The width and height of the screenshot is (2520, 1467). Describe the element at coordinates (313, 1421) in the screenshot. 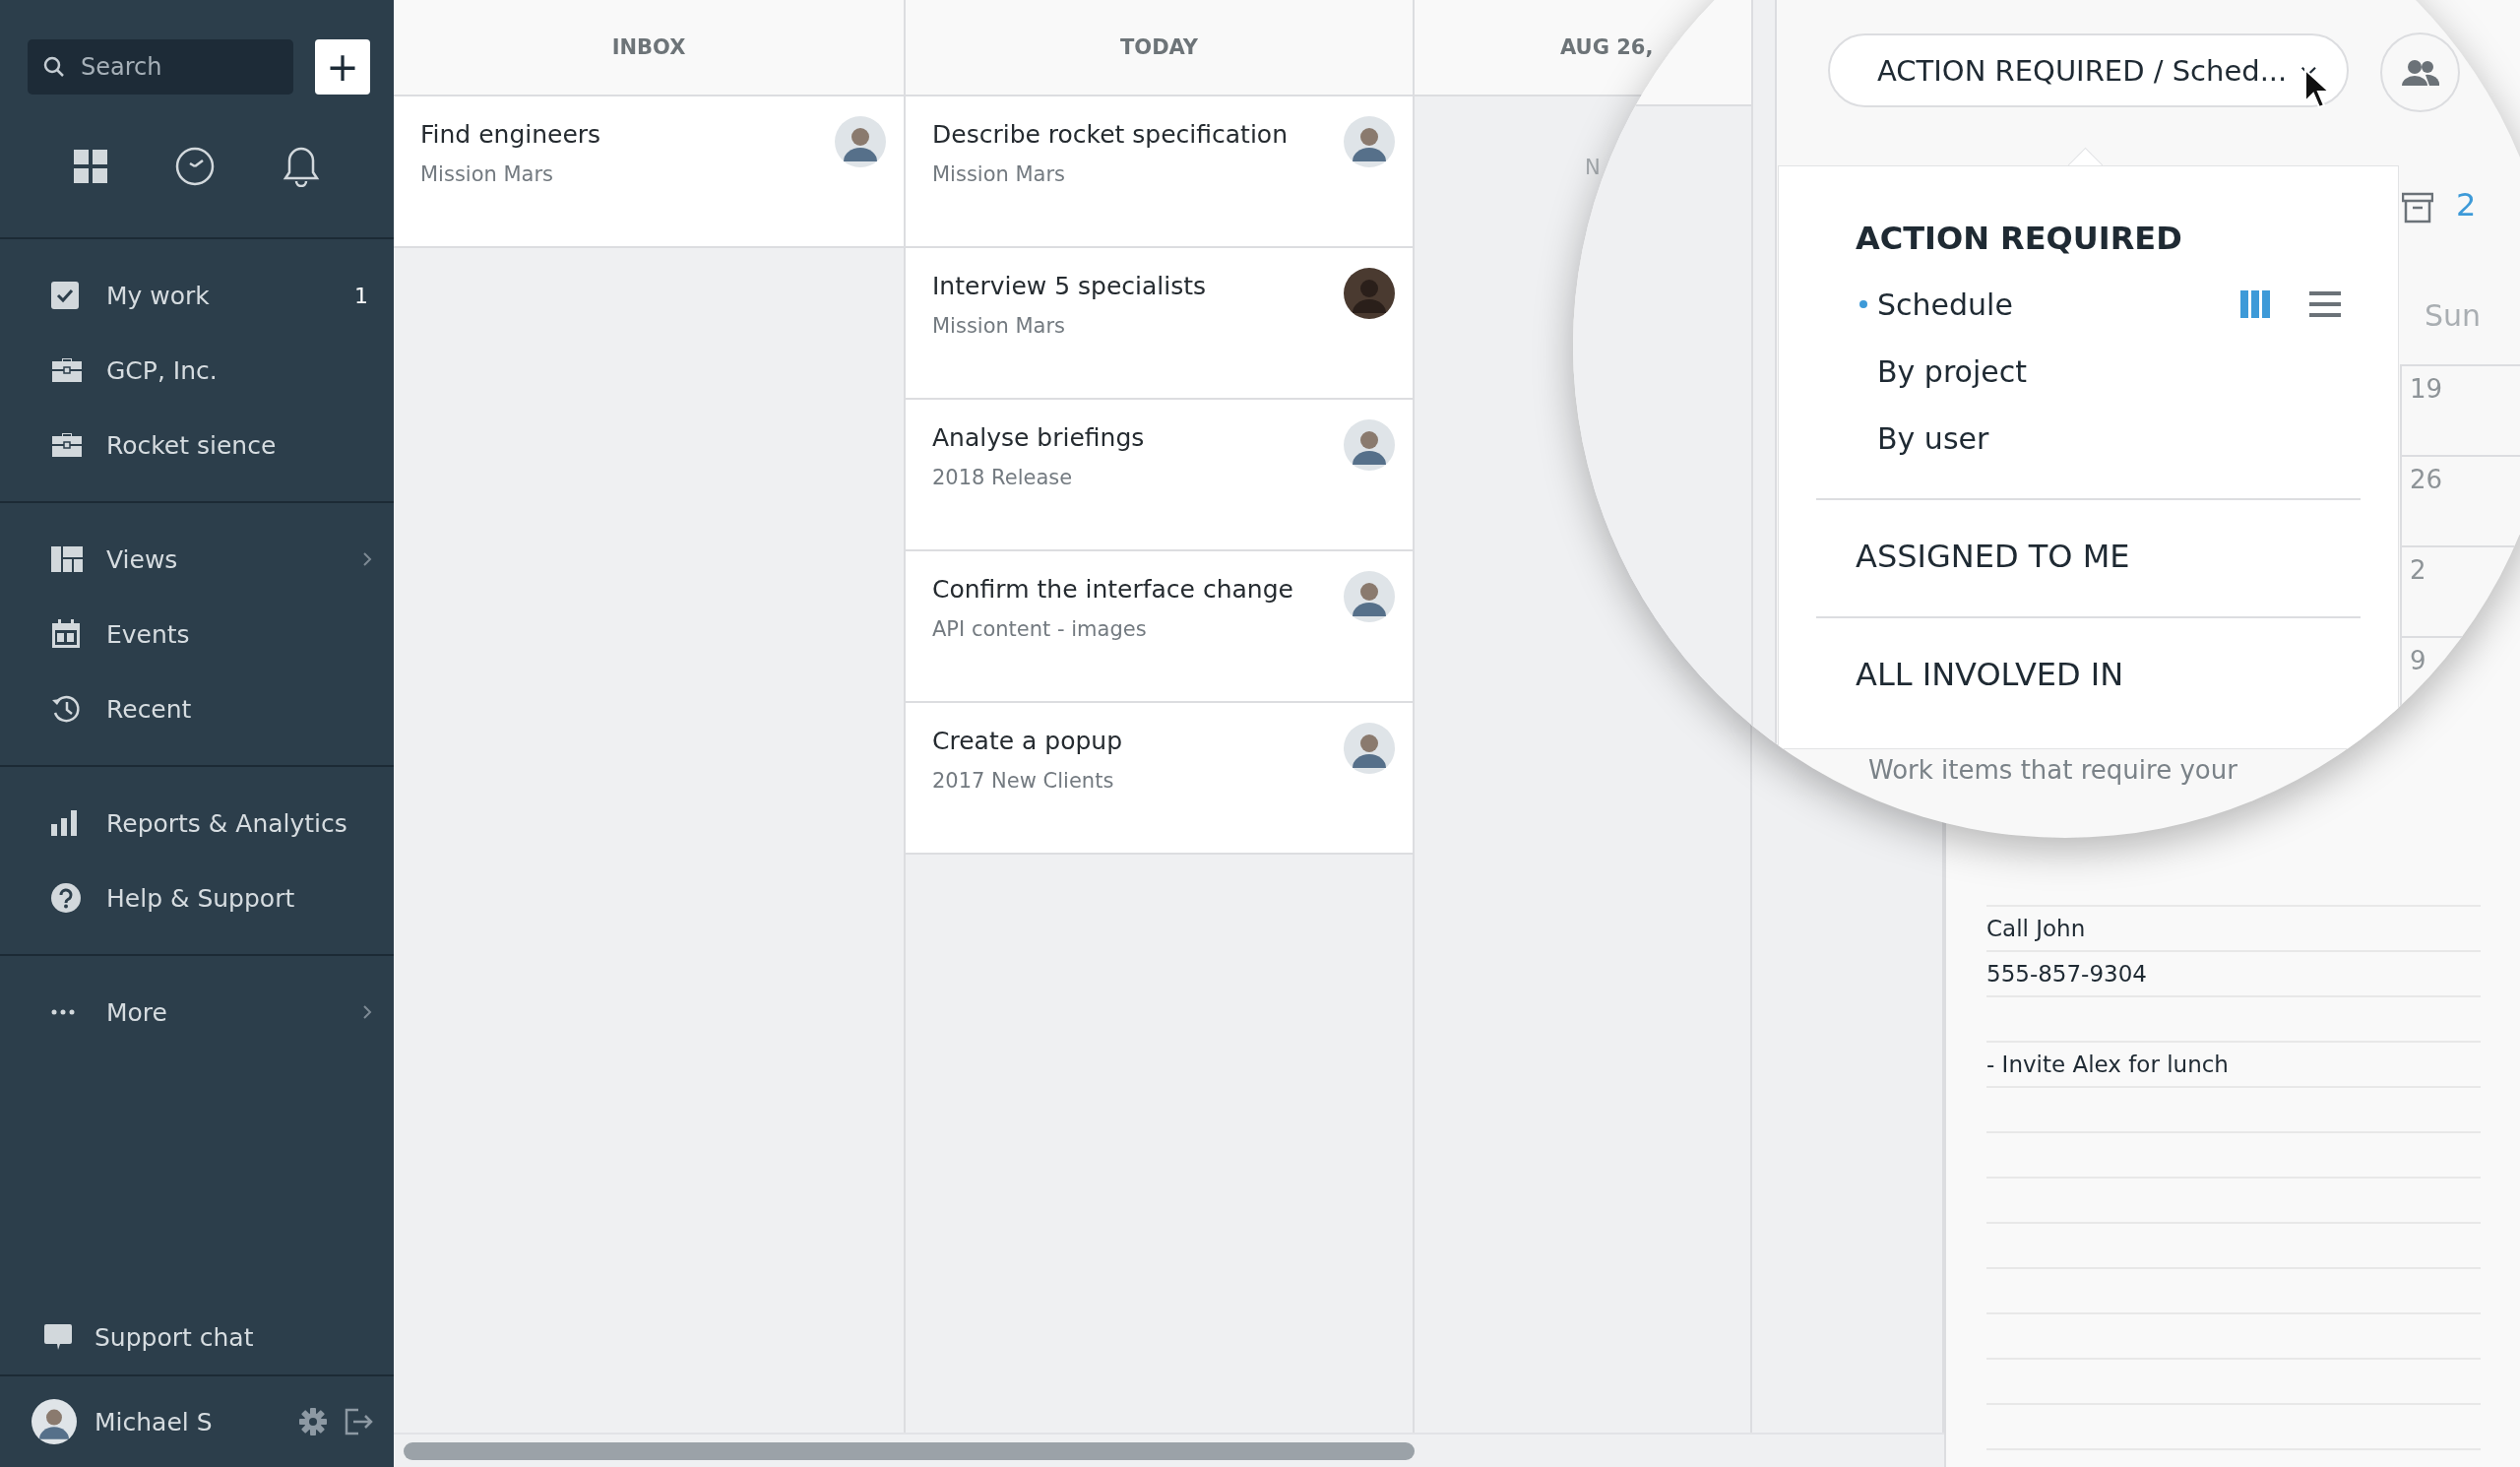

I see `settings-icon` at that location.